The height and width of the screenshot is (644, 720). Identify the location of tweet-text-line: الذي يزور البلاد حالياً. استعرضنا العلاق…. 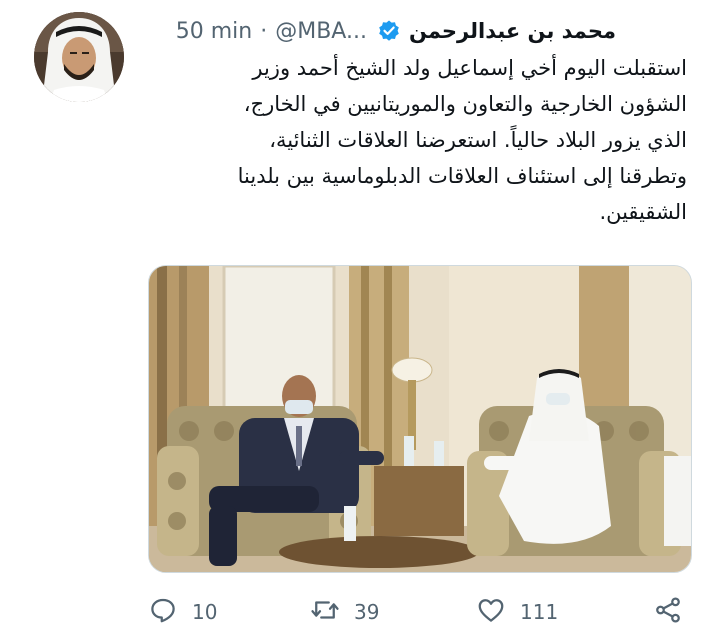
(478, 140).